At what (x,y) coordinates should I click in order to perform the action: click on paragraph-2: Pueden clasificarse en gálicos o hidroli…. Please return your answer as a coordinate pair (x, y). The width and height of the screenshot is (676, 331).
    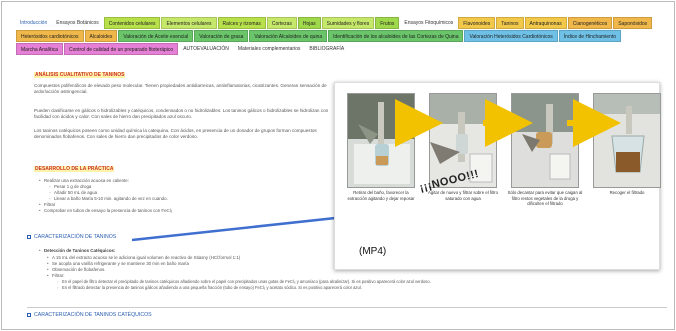
    Looking at the image, I should click on (181, 114).